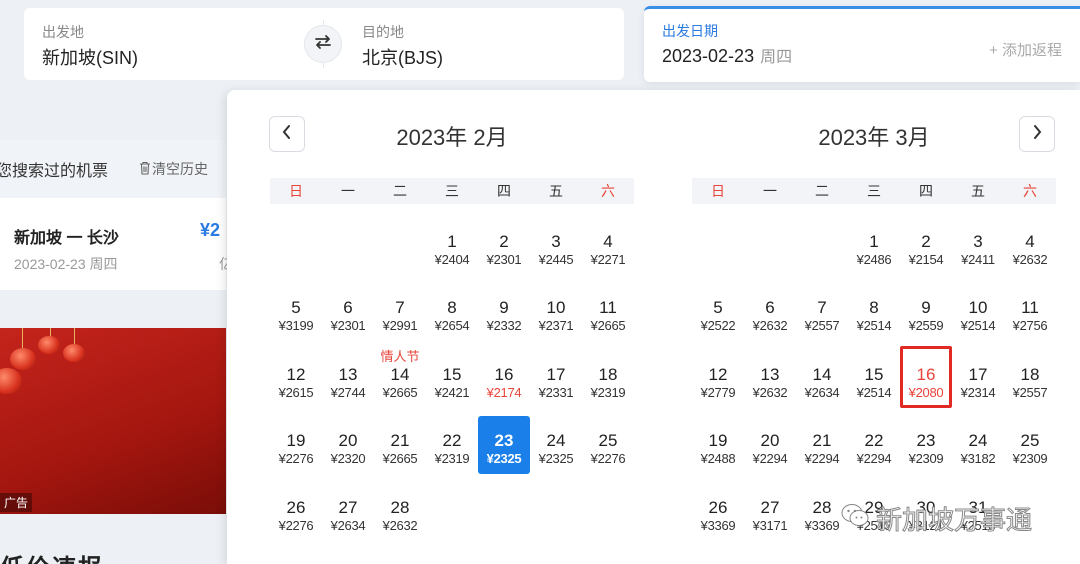  I want to click on day-number: 17, so click(978, 374).